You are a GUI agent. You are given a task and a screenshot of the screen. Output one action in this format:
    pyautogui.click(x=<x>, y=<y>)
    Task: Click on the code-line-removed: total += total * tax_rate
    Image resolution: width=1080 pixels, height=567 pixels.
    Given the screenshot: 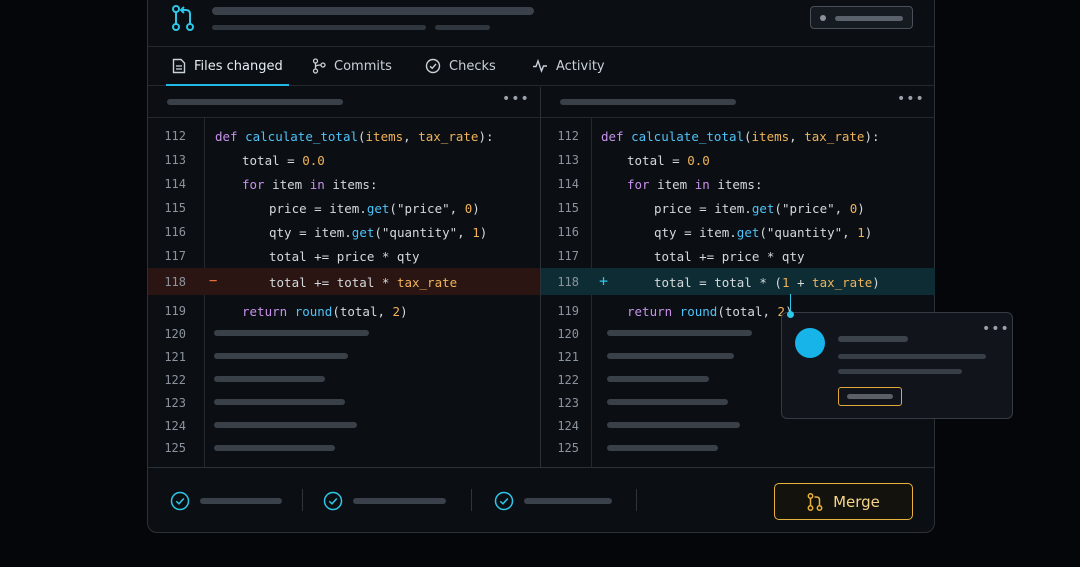 What is the action you would take?
    pyautogui.click(x=363, y=282)
    